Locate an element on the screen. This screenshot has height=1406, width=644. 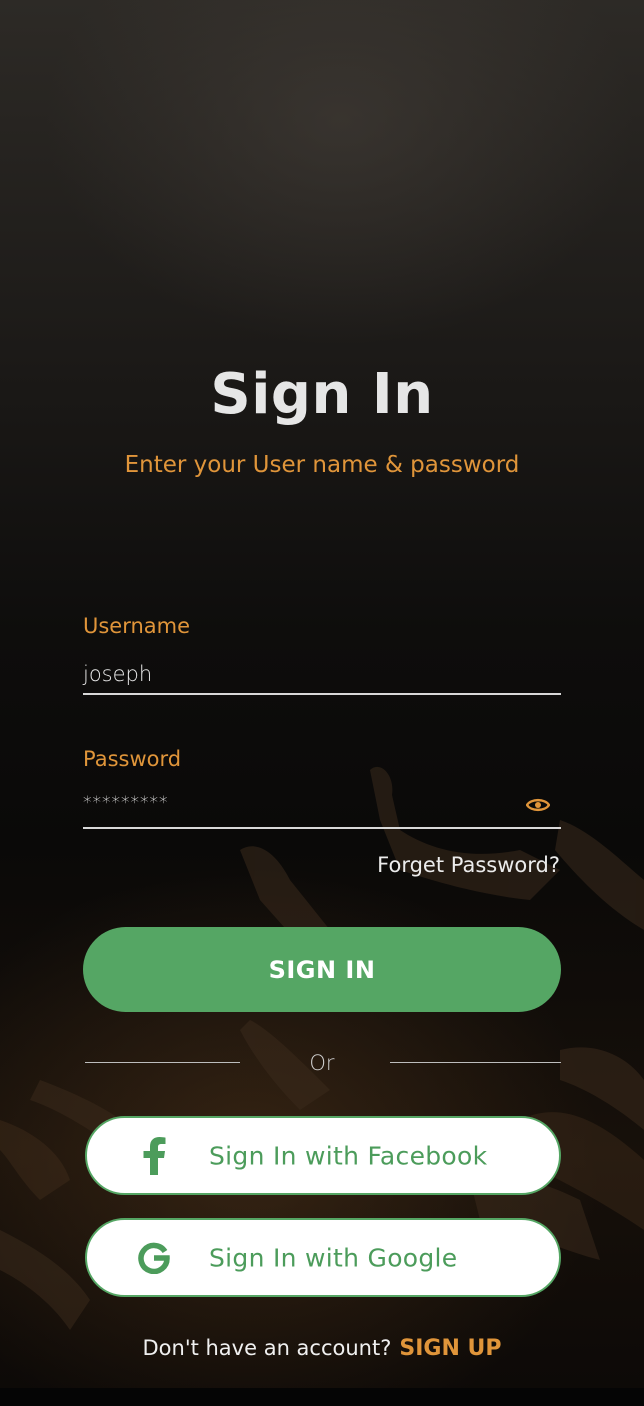
sign-up-link: SIGN UP is located at coordinates (450, 1348).